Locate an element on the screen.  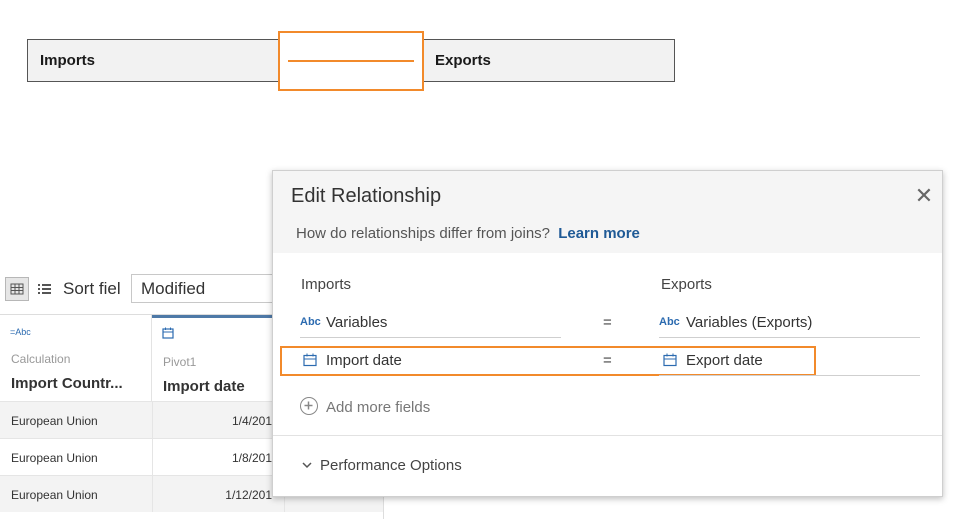
column-source: Pivot1 is located at coordinates (180, 362).